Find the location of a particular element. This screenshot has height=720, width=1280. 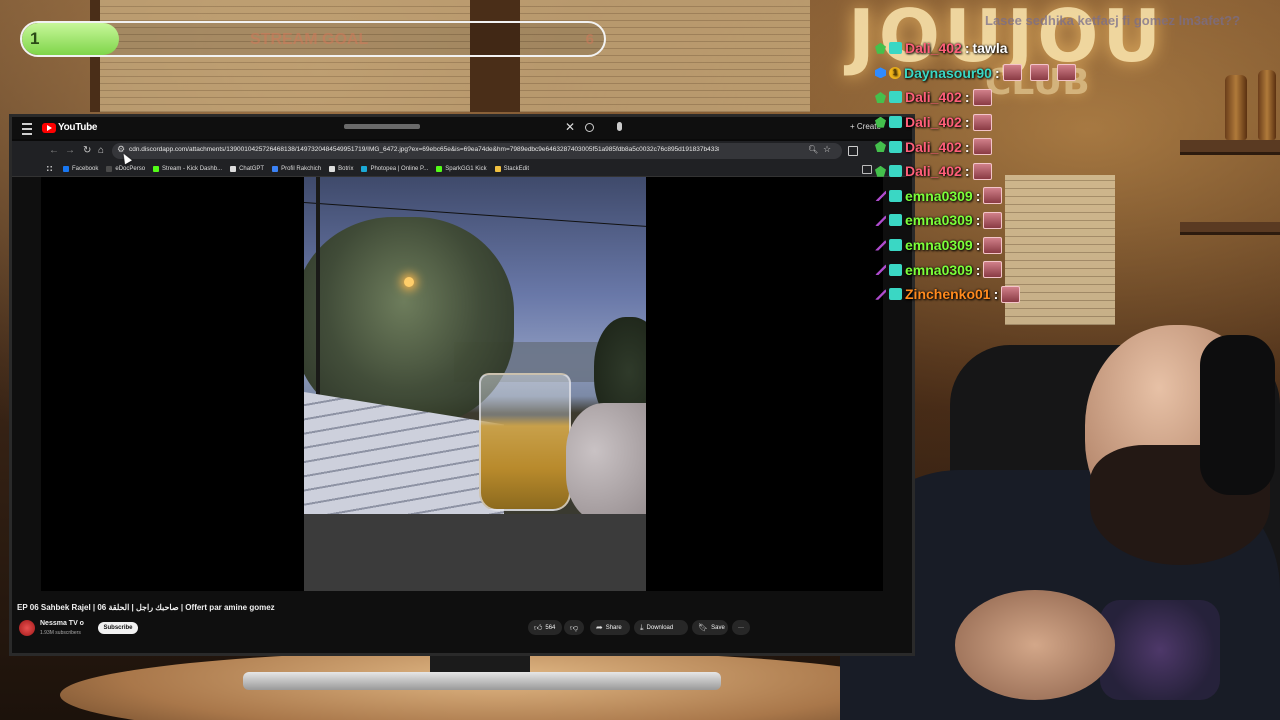

bookmark-item: eDocPerso is located at coordinates (125, 168).